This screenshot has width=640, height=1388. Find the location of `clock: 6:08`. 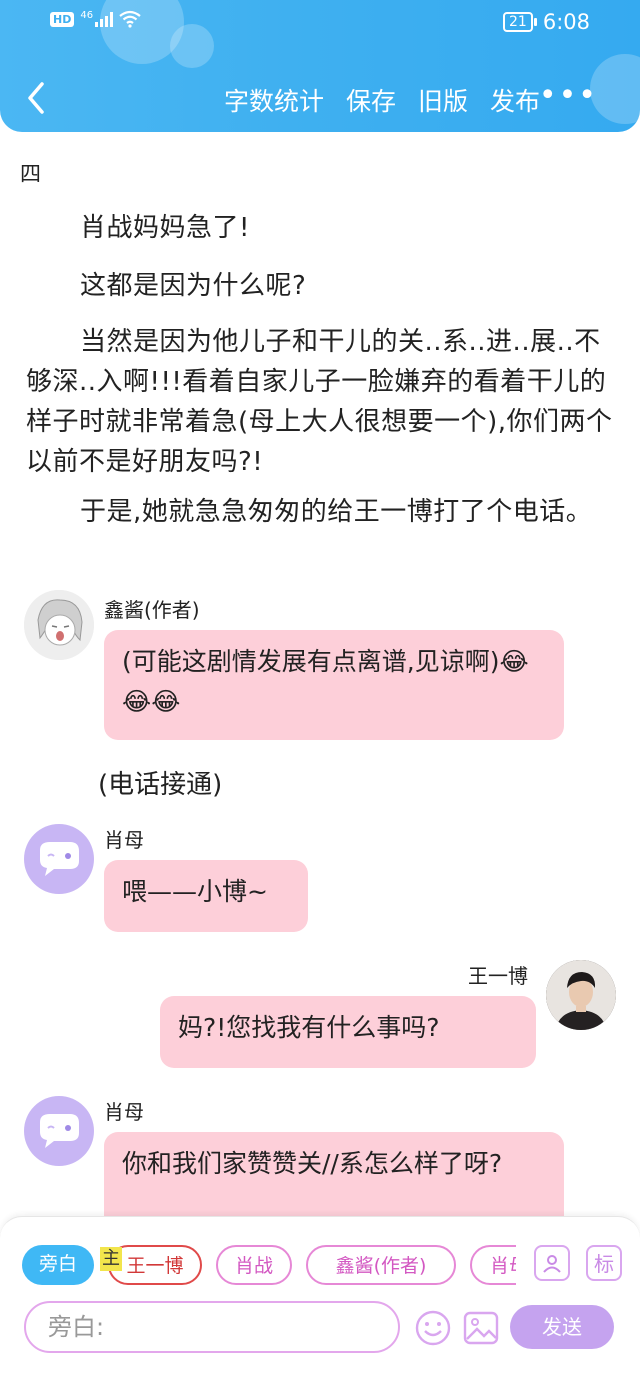

clock: 6:08 is located at coordinates (566, 22).